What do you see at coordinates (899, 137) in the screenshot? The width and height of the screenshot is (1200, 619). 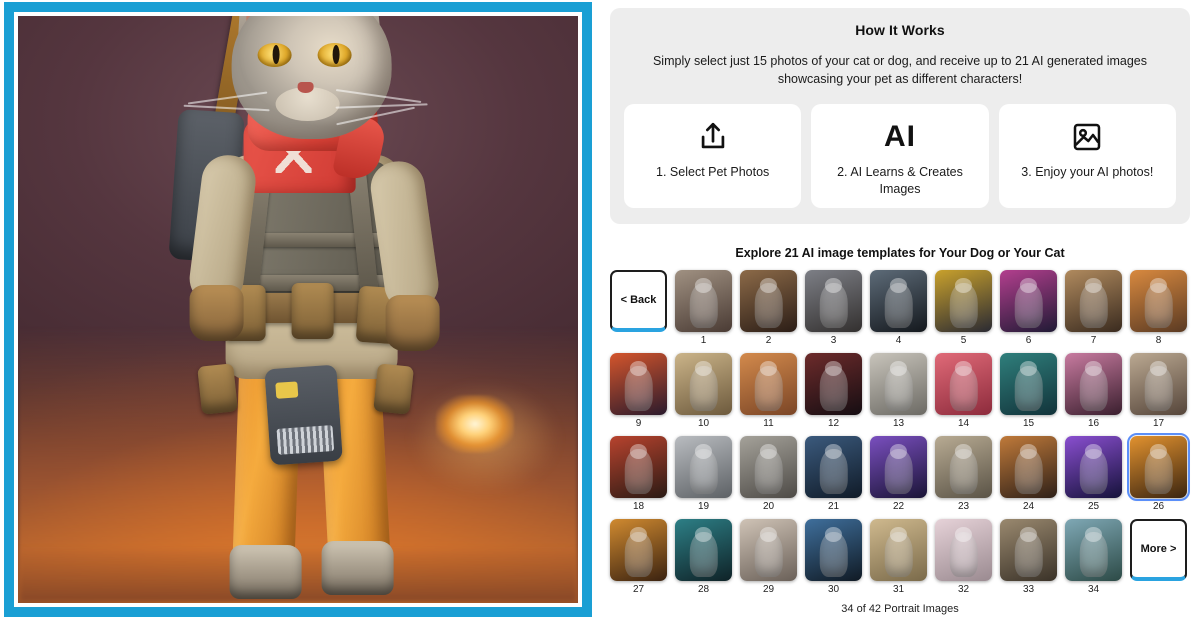 I see `ai-icon: AI` at bounding box center [899, 137].